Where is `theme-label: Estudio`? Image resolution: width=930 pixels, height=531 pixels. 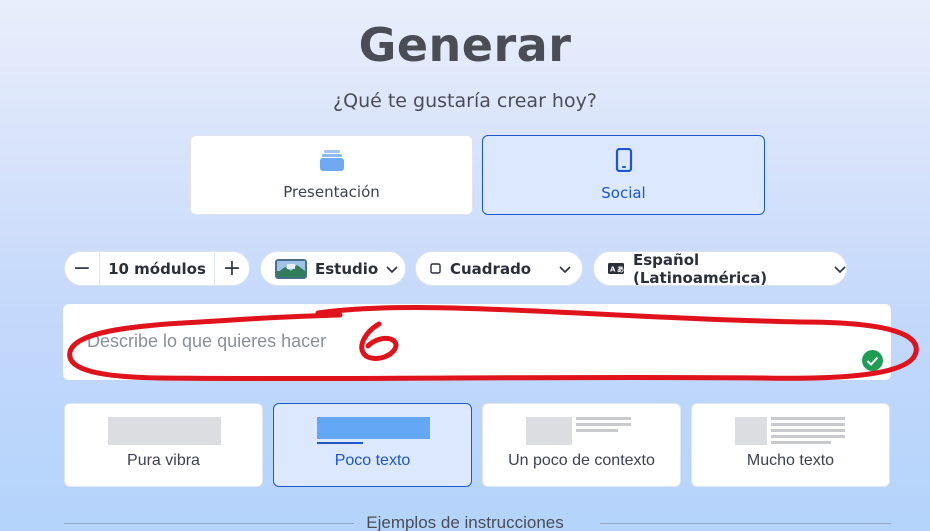 theme-label: Estudio is located at coordinates (347, 268).